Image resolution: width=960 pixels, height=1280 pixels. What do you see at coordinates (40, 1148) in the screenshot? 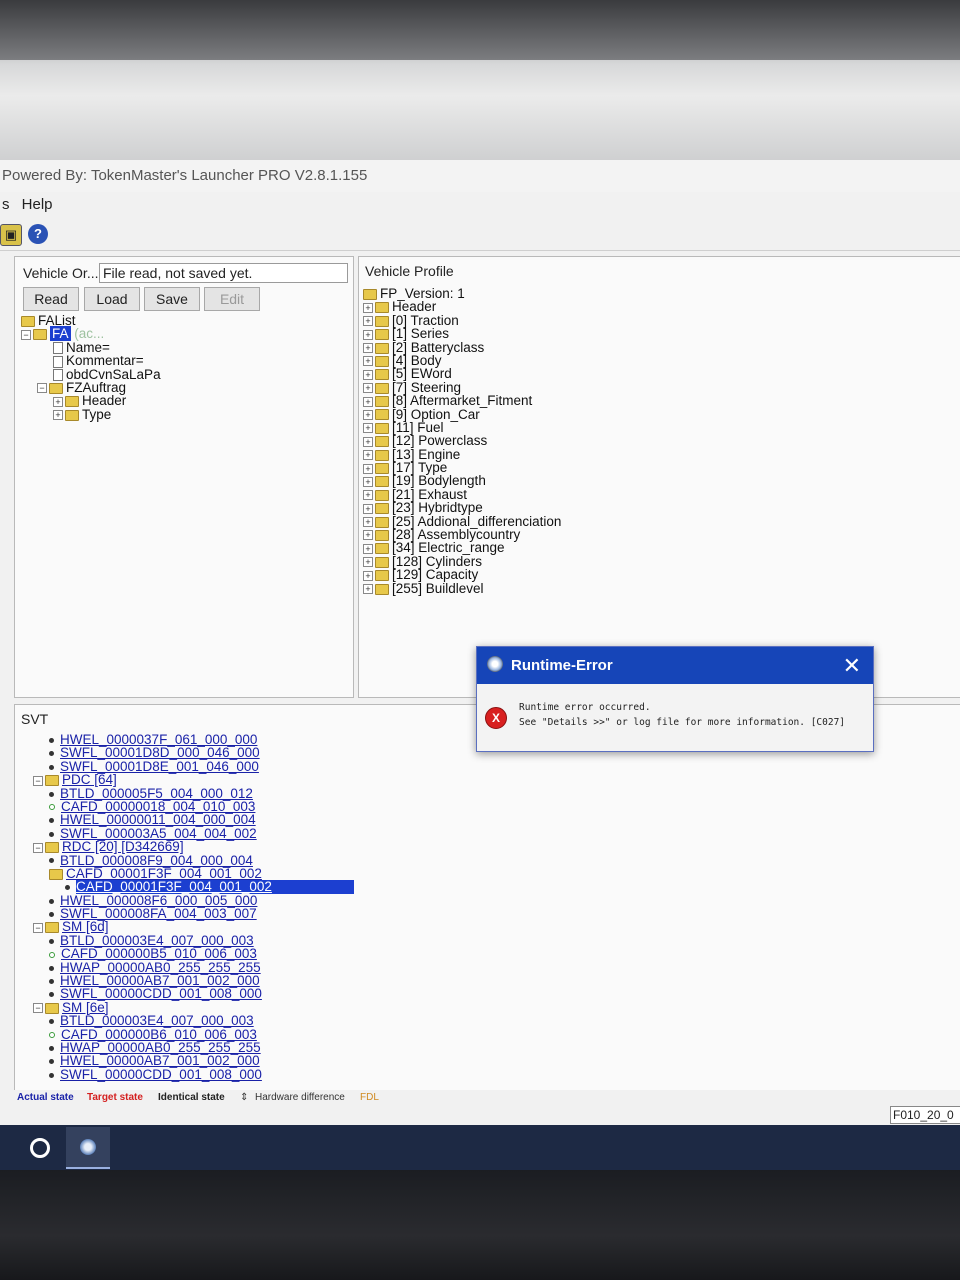
I see `search-icon` at bounding box center [40, 1148].